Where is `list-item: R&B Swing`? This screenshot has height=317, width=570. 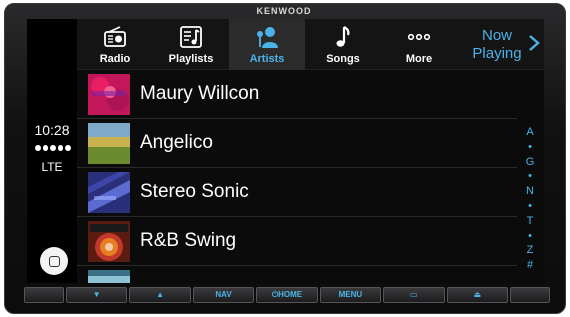 list-item: R&B Swing is located at coordinates (297, 241).